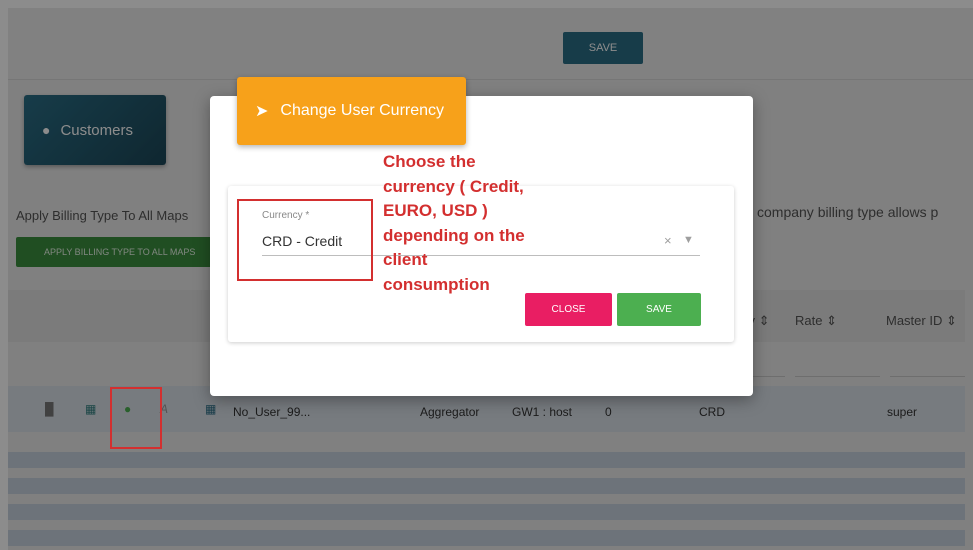  I want to click on annotation-line: currency ( Credit,, so click(453, 186).